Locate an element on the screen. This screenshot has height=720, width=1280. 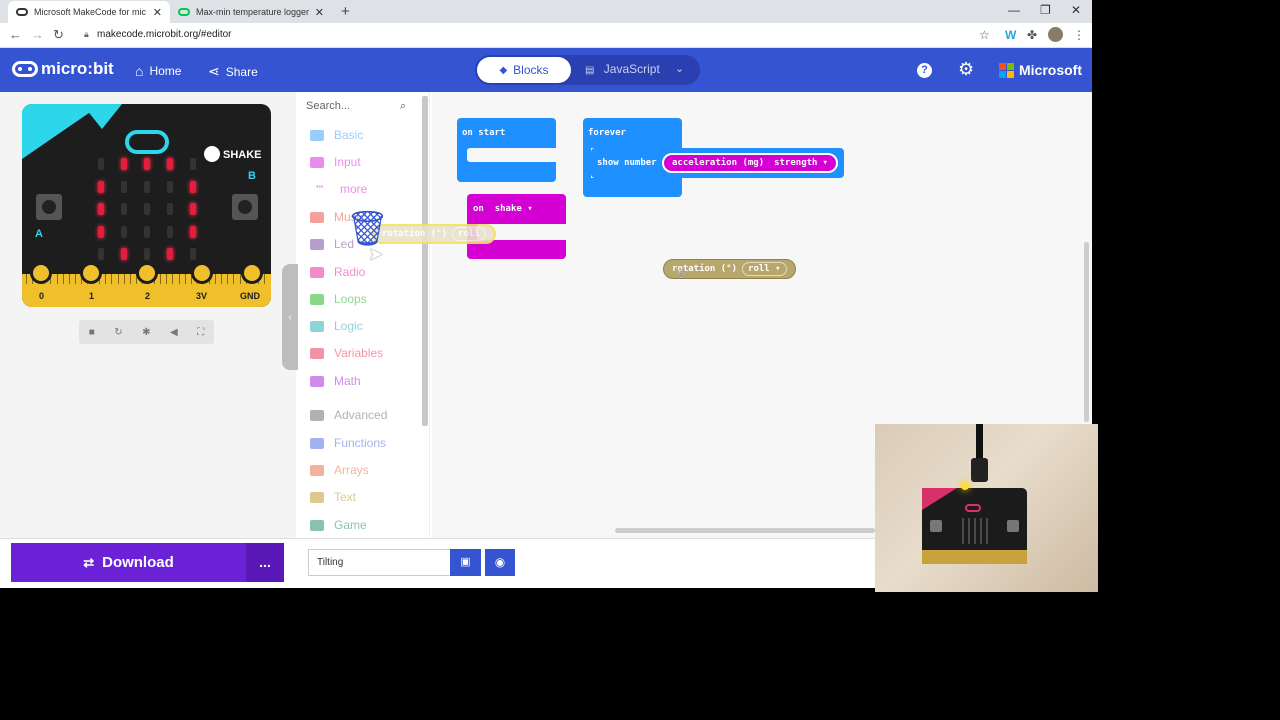
toolbox-category-radio: Radio is located at coordinates (337, 272).